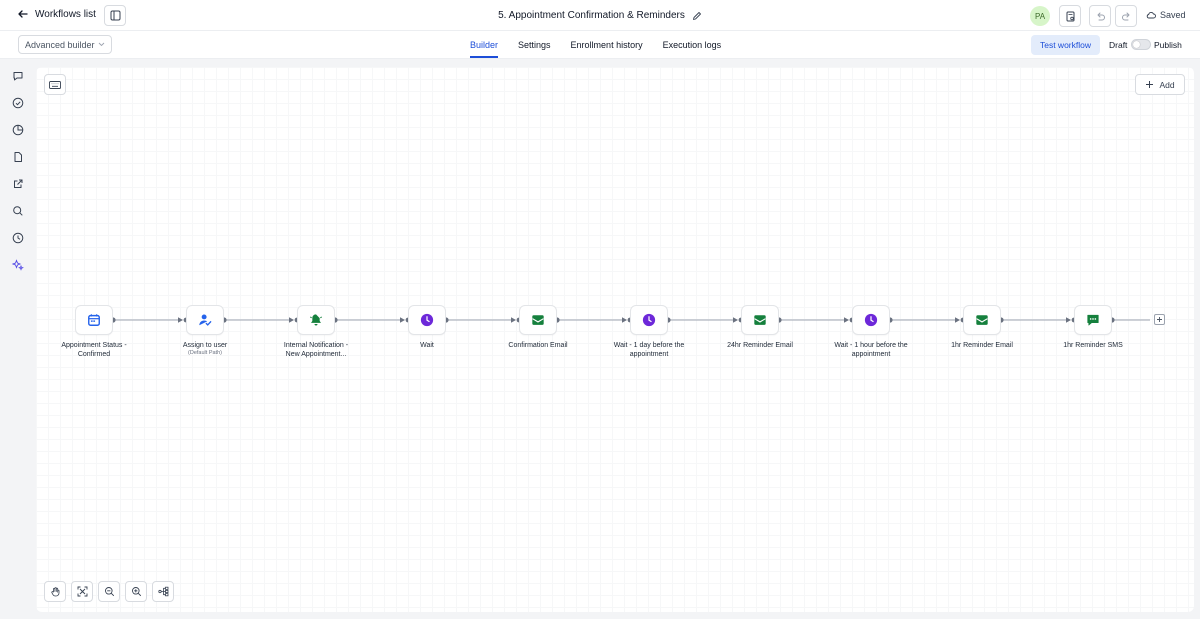 Image resolution: width=1200 pixels, height=619 pixels. I want to click on redo-button, so click(1126, 16).